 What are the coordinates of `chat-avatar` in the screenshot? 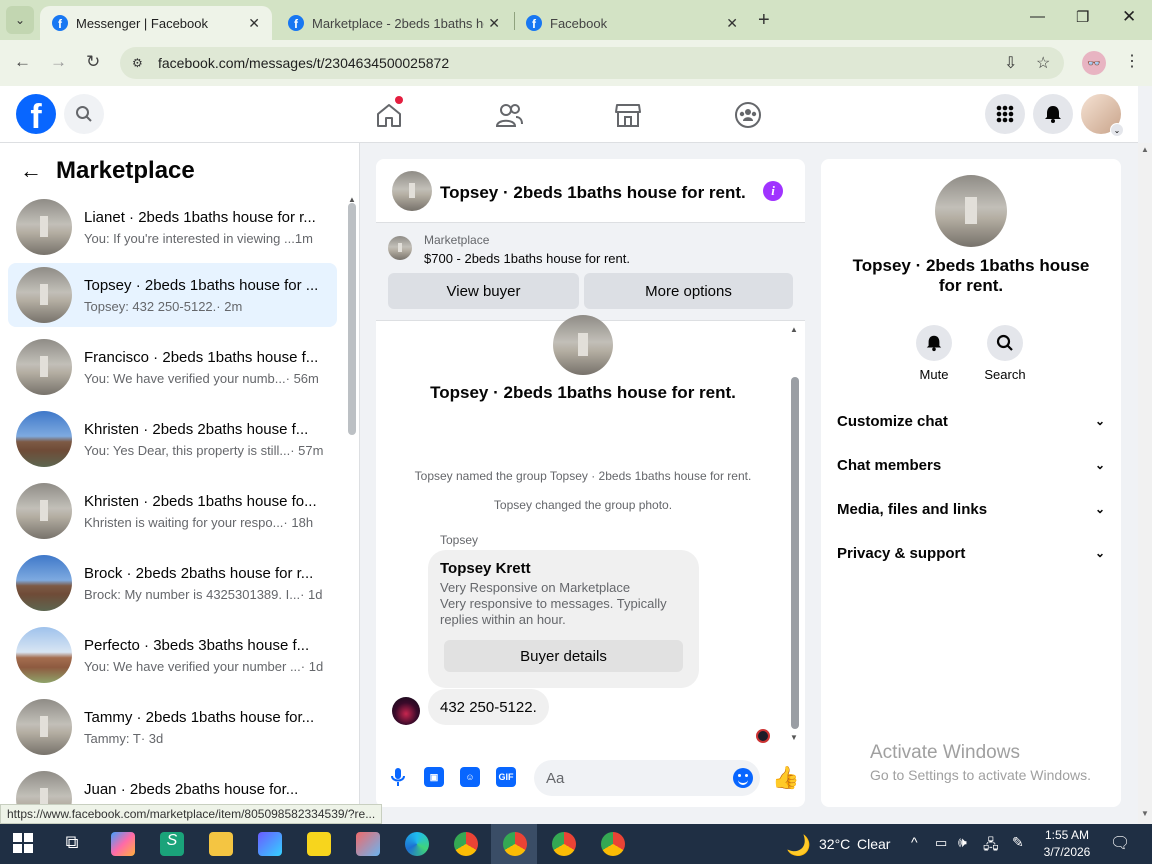 It's located at (412, 191).